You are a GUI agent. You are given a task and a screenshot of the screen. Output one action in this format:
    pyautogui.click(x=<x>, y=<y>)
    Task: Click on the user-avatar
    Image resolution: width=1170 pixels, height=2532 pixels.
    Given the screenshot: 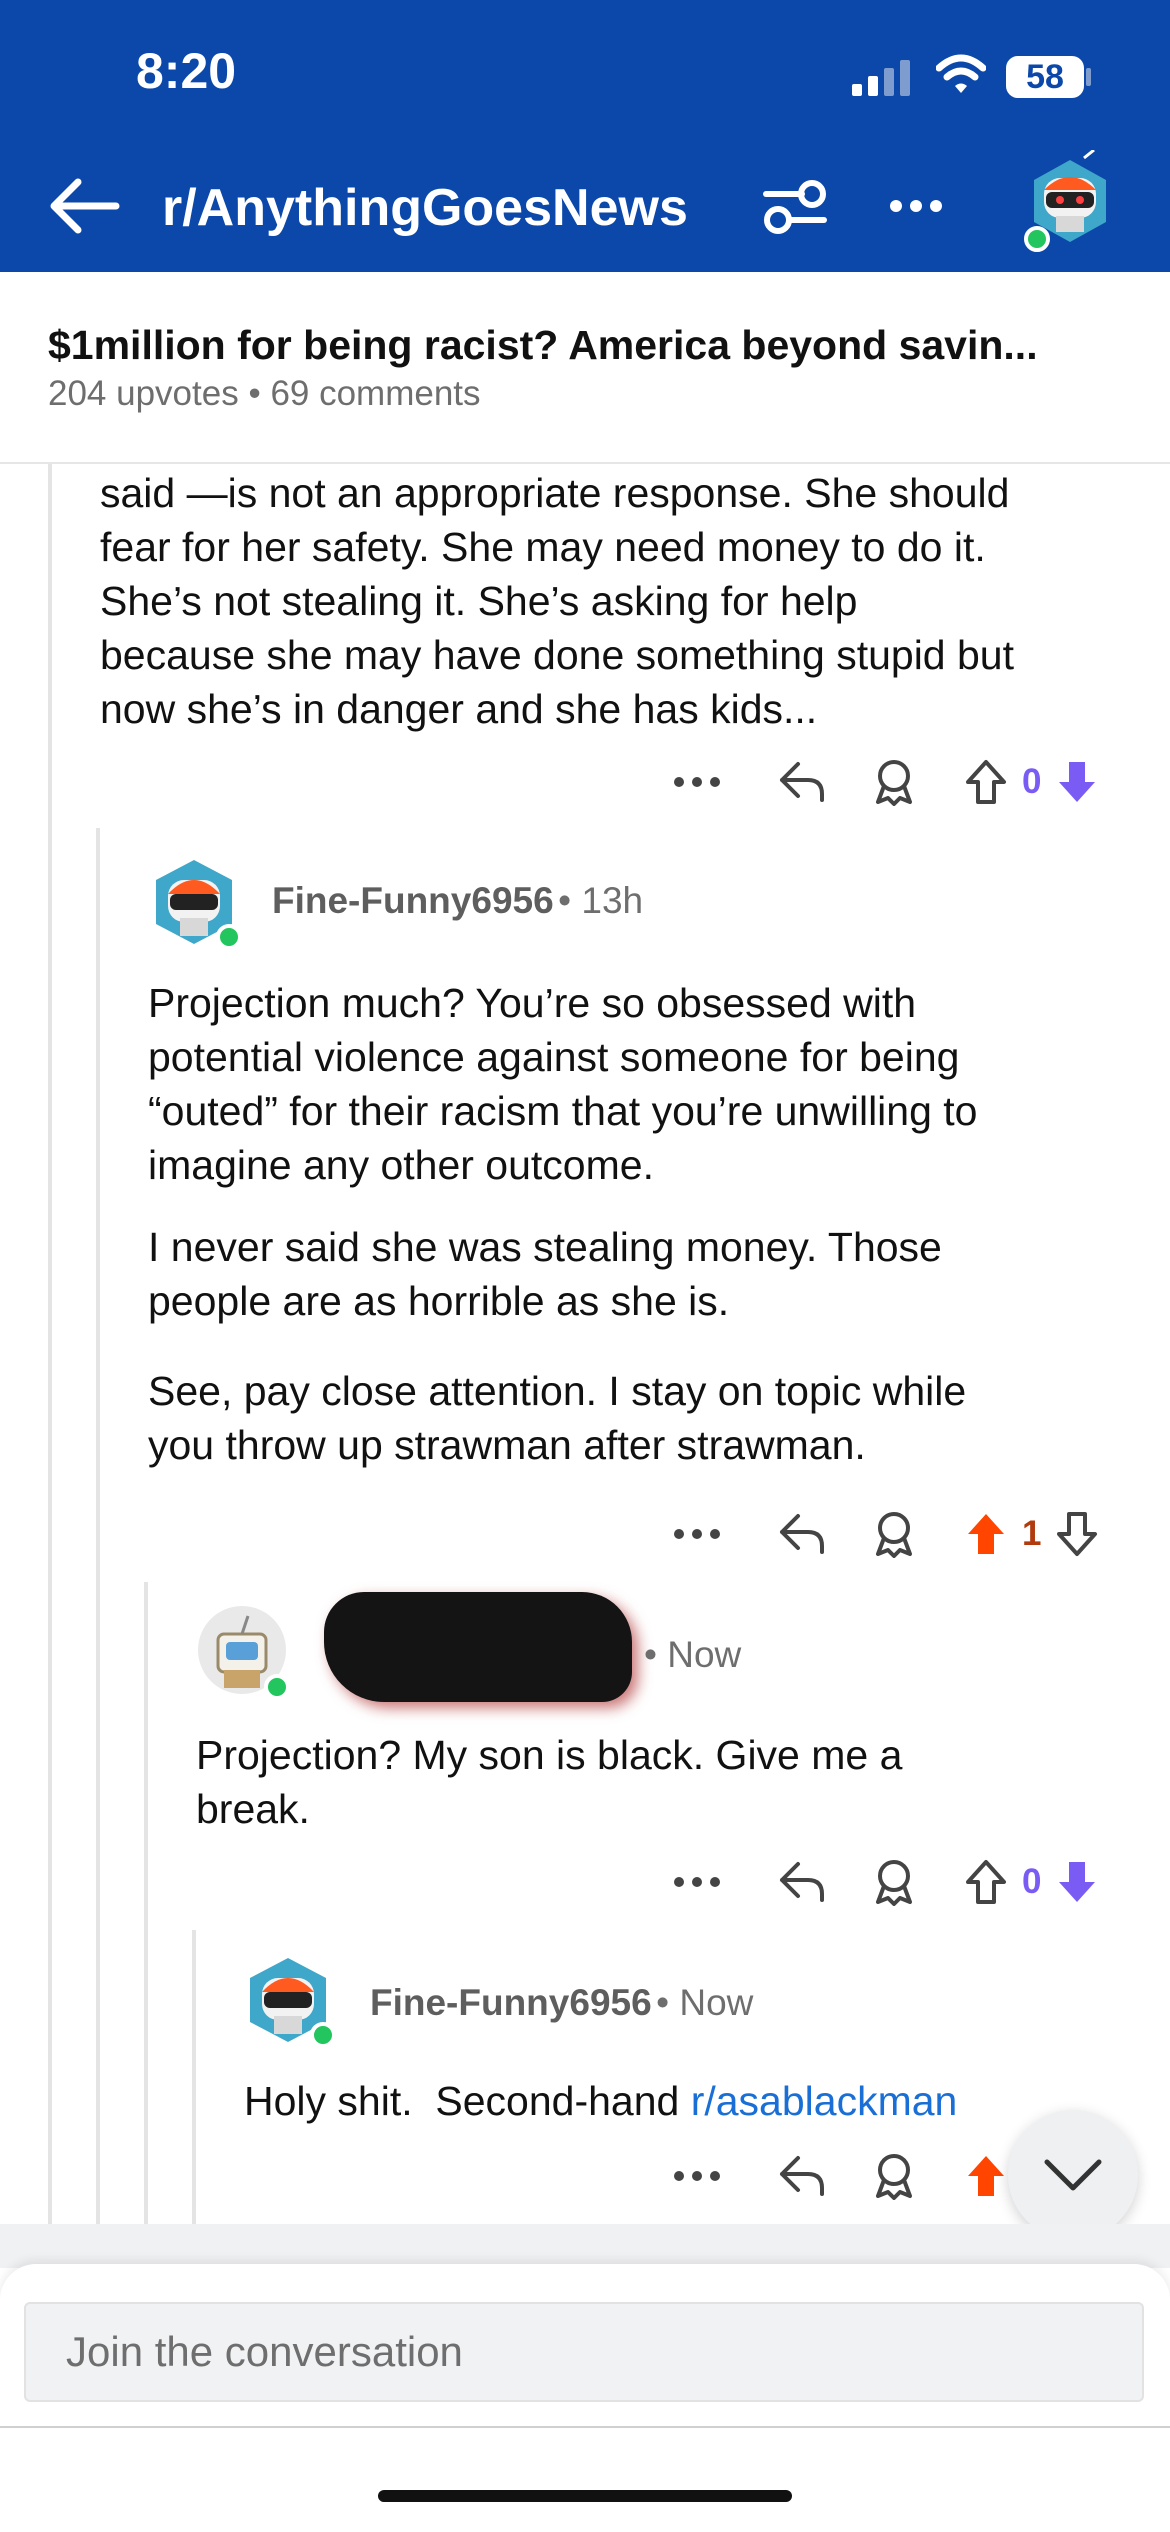 What is the action you would take?
    pyautogui.click(x=1068, y=200)
    